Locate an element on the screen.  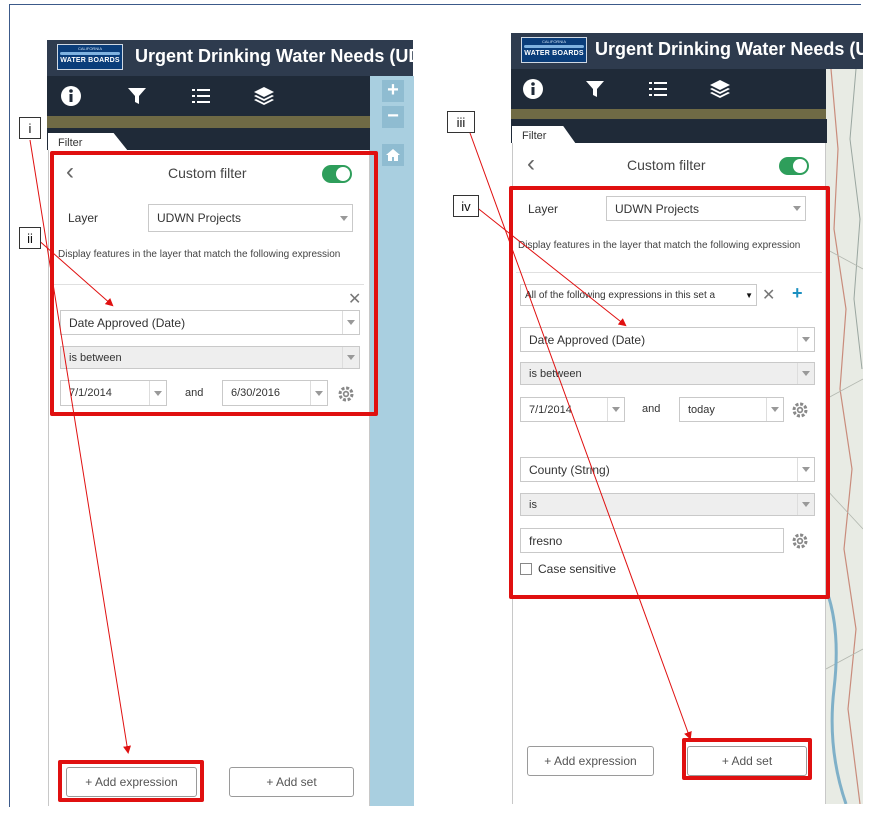
callout-ii: ii is located at coordinates (30, 238).